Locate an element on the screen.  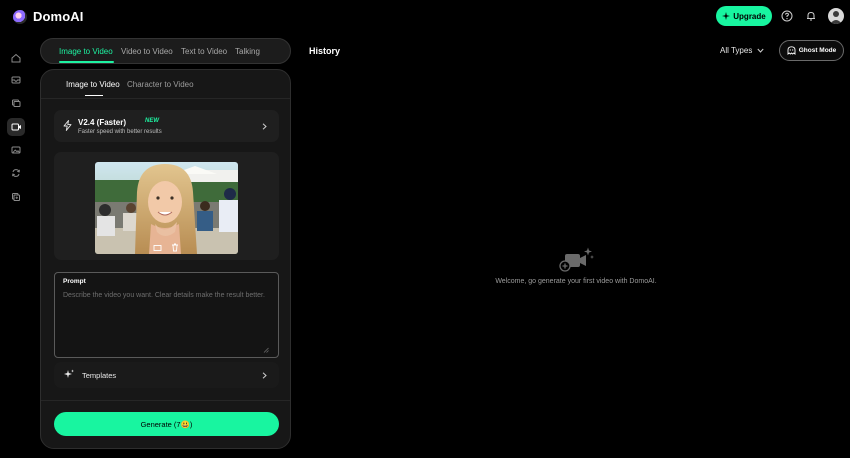
crop-icon is located at coordinates (157, 248).